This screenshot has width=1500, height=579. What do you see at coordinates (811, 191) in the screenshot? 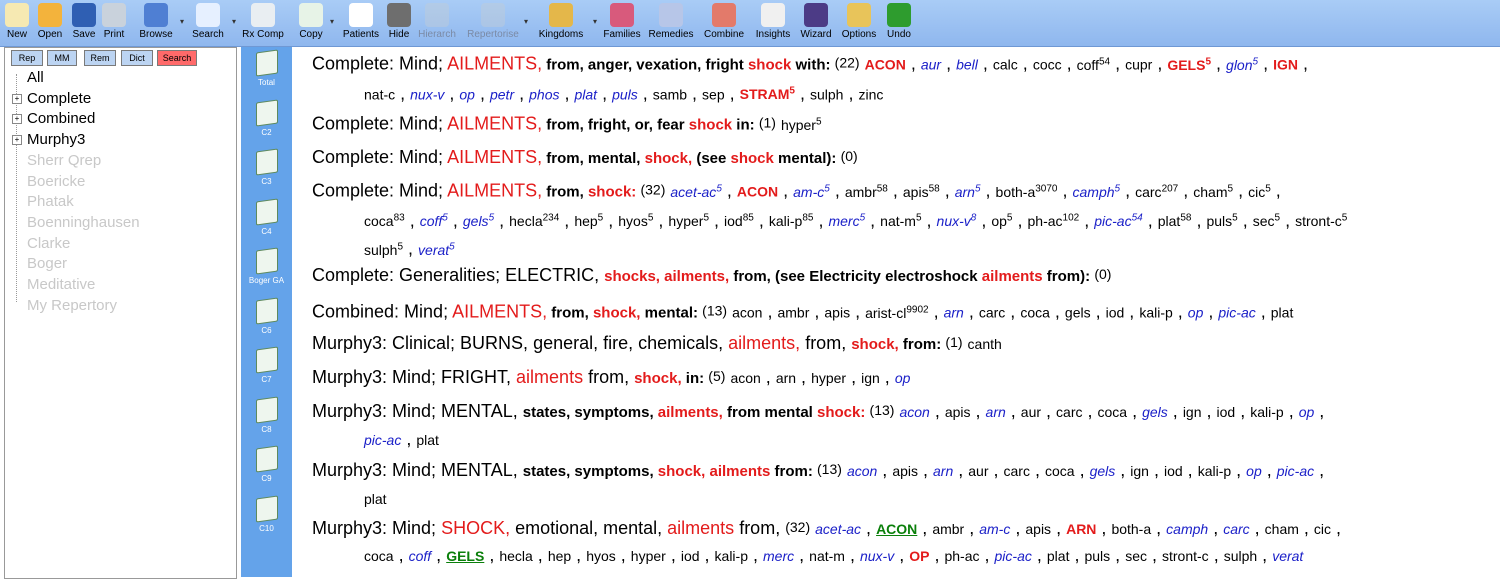
I see `remedy-name: am-c5` at bounding box center [811, 191].